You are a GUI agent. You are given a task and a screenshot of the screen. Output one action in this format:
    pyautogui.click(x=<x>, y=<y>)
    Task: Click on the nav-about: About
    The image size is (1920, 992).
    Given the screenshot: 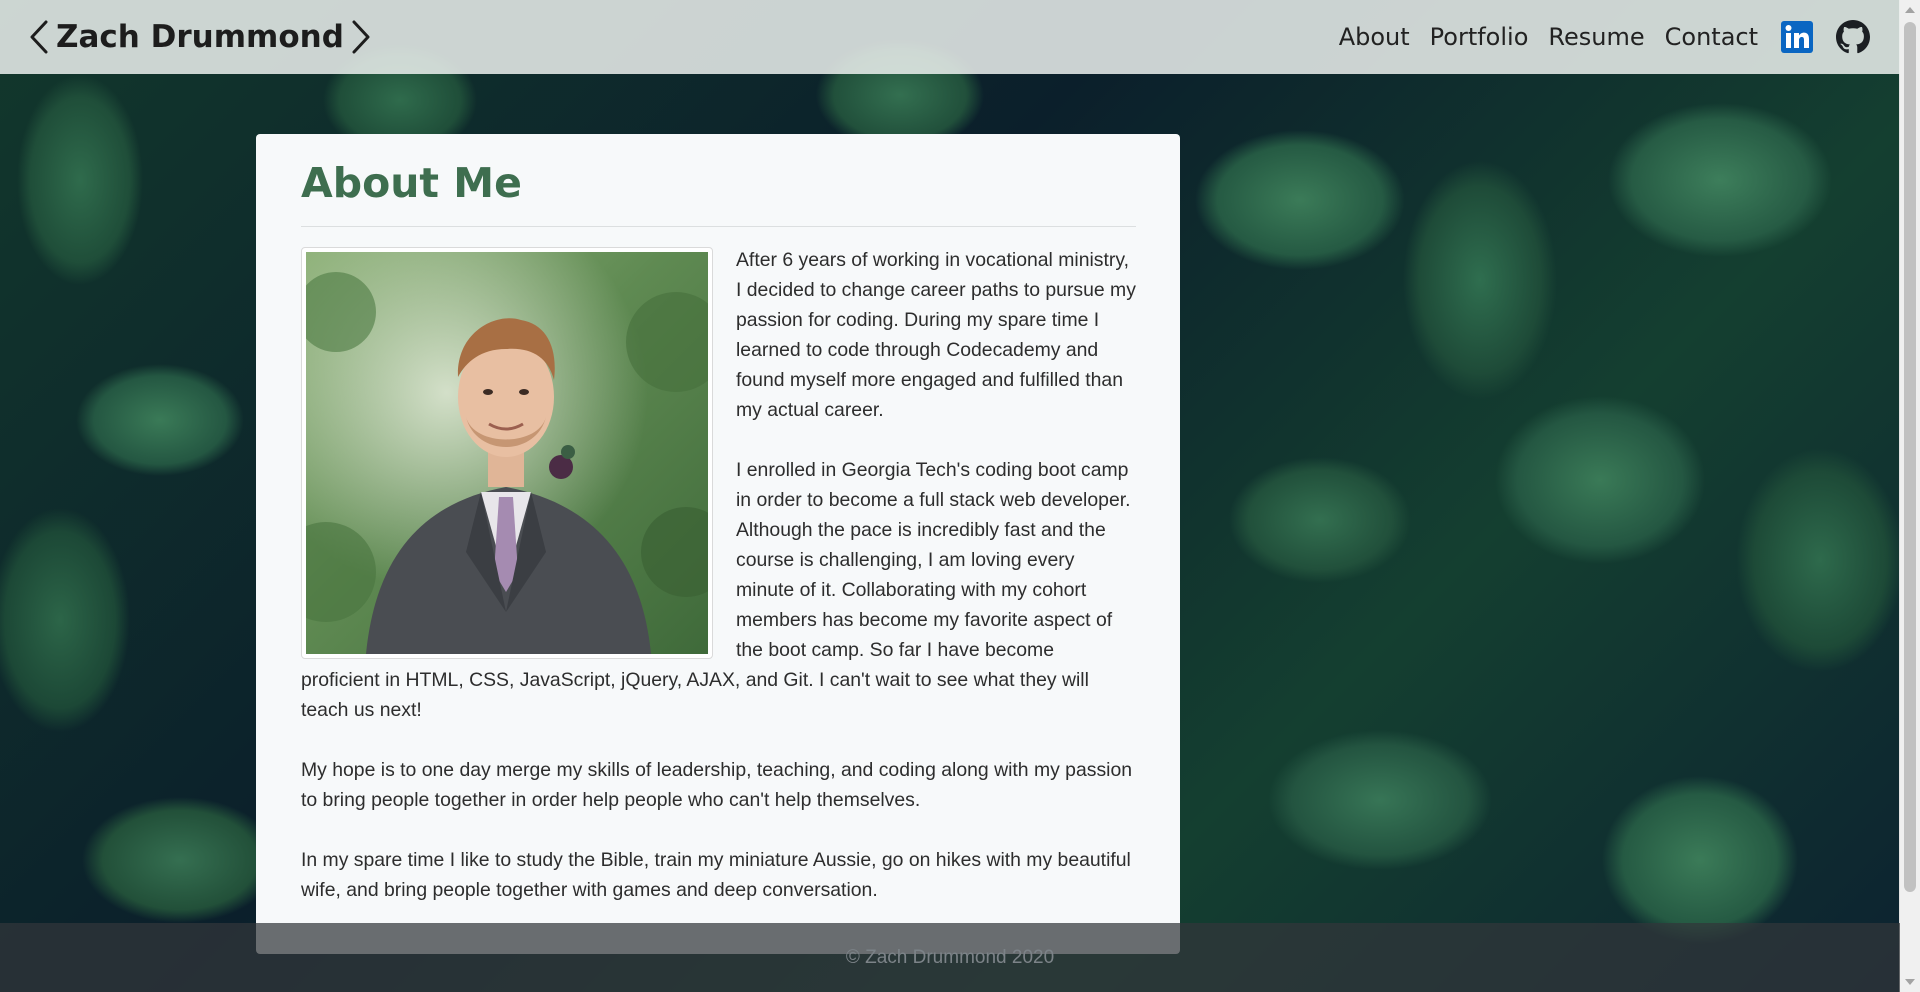 What is the action you would take?
    pyautogui.click(x=1374, y=37)
    